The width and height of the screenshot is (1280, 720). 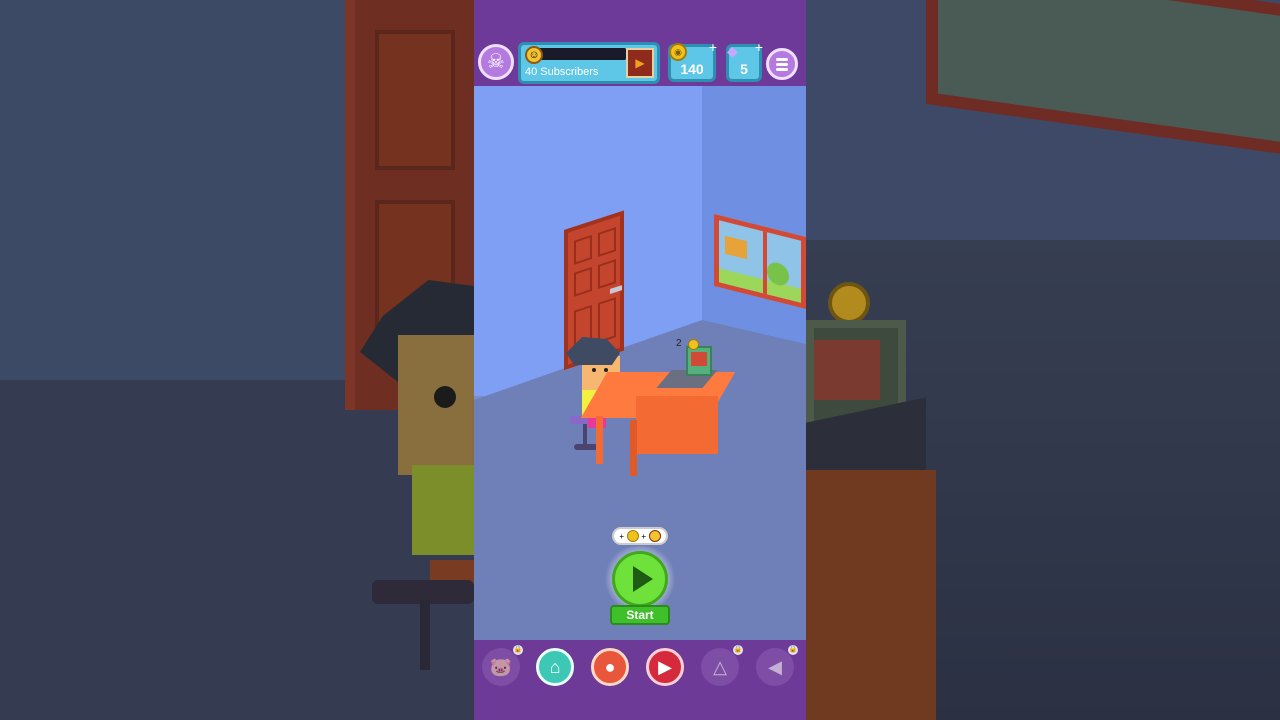 What do you see at coordinates (759, 47) in the screenshot?
I see `add-gems-icon: +` at bounding box center [759, 47].